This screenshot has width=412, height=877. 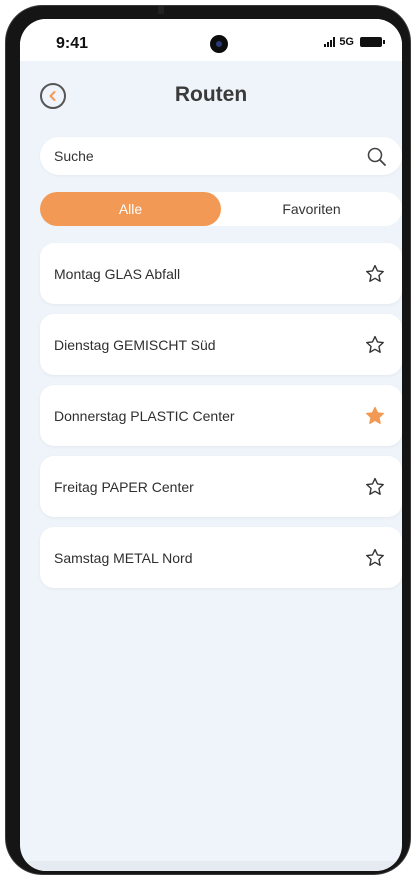 What do you see at coordinates (135, 344) in the screenshot?
I see `route-label: Dienstag GEMISCHT Süd` at bounding box center [135, 344].